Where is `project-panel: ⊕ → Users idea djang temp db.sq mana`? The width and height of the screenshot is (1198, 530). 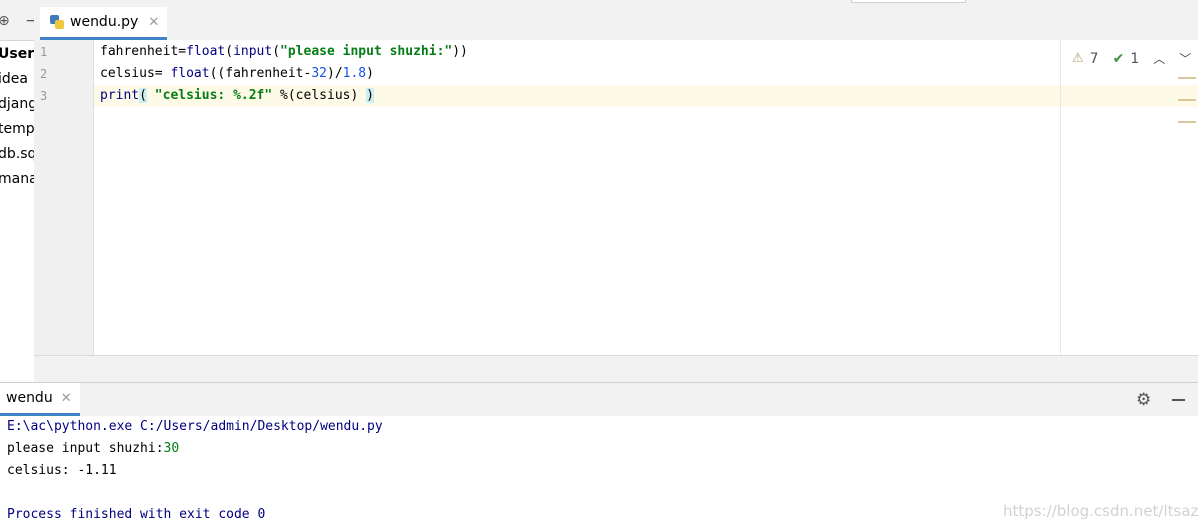 project-panel: ⊕ → Users idea djang temp db.sq mana is located at coordinates (17, 191).